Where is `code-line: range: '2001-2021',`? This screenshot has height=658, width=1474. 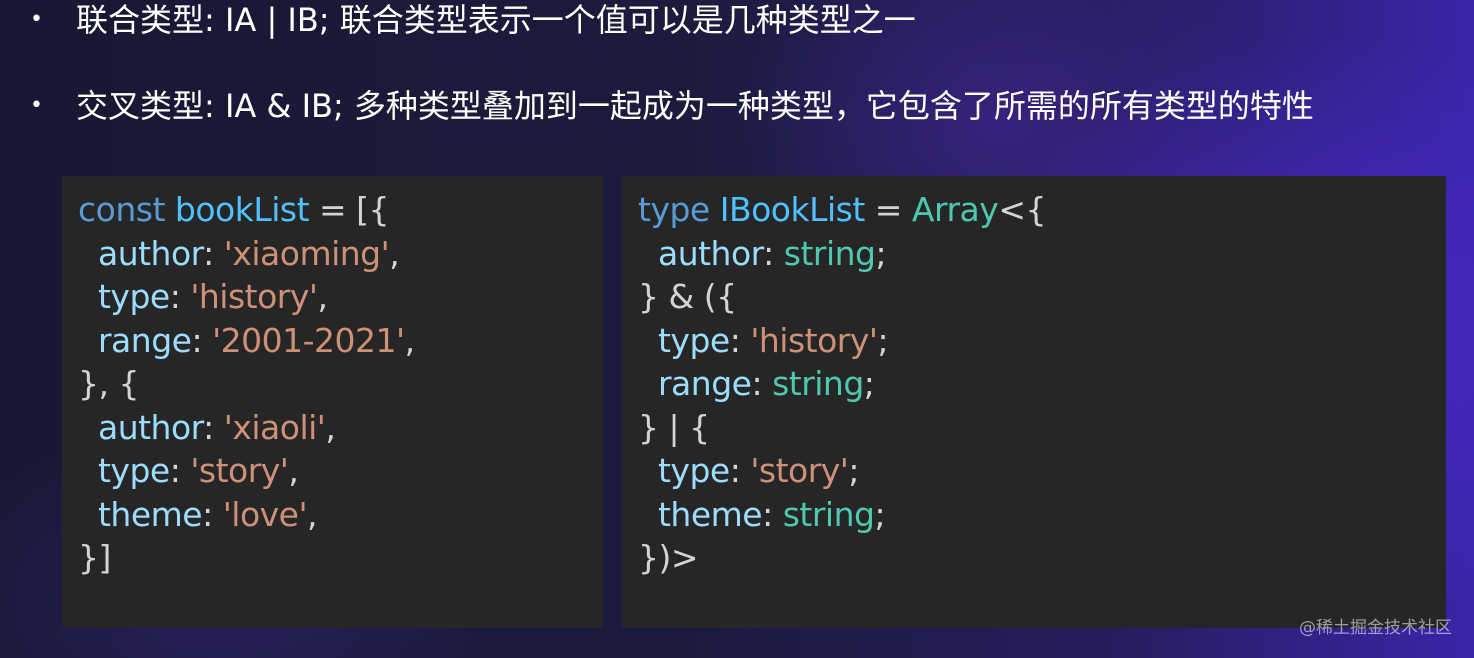 code-line: range: '2001-2021', is located at coordinates (340, 341).